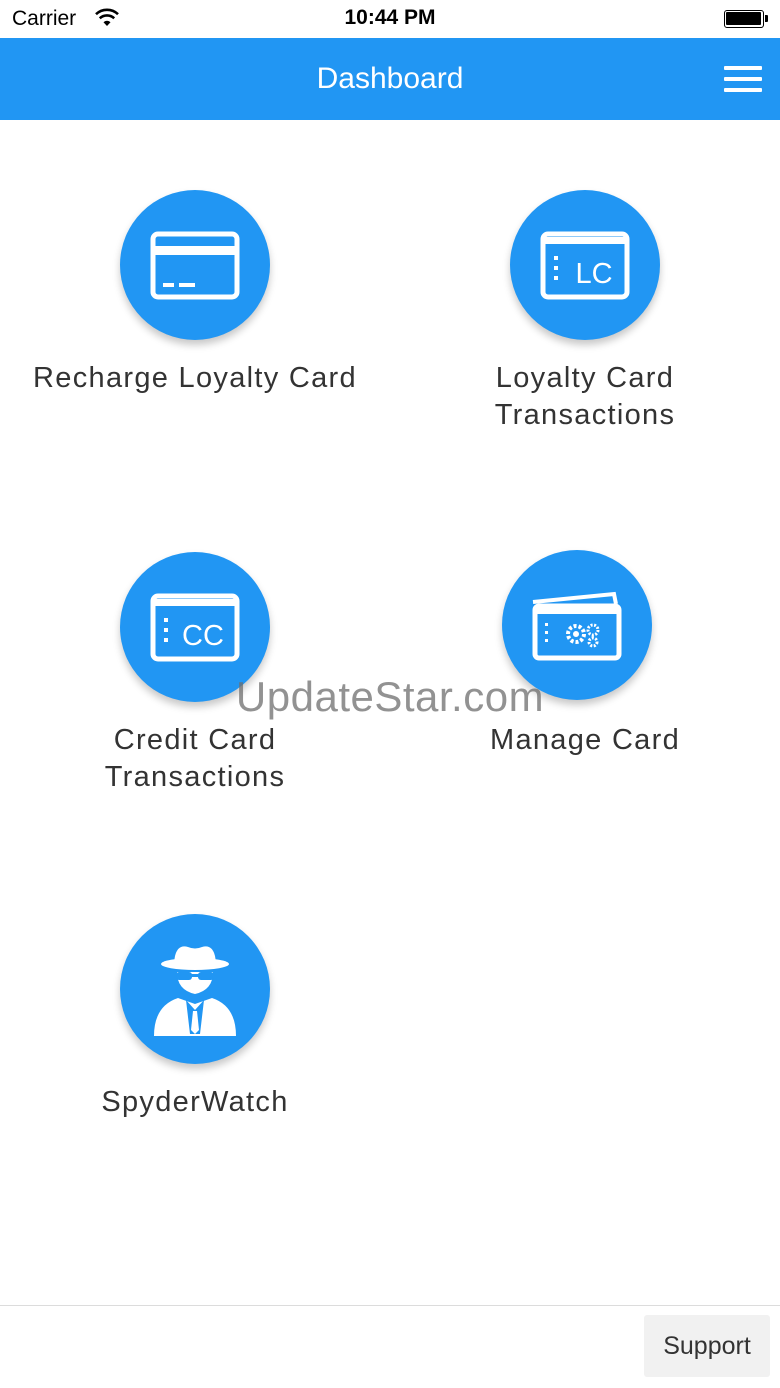  I want to click on footer: Support, so click(390, 1346).